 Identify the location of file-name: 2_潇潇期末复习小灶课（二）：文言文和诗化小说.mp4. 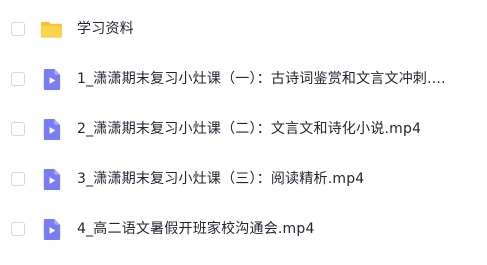
(249, 129).